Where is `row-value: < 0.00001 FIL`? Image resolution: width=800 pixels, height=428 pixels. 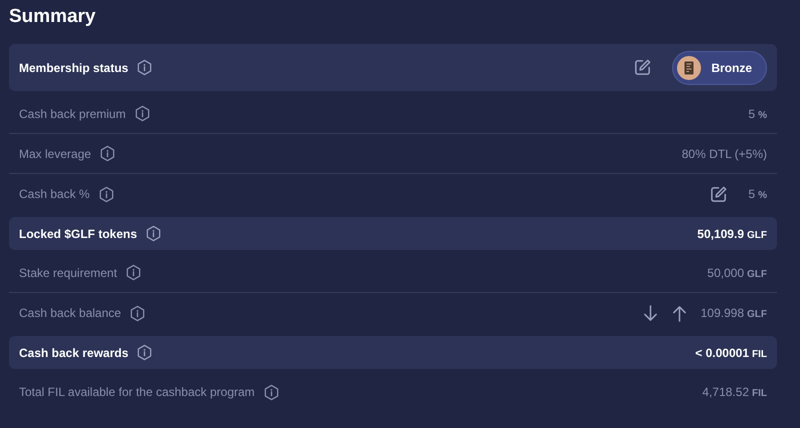 row-value: < 0.00001 FIL is located at coordinates (731, 353).